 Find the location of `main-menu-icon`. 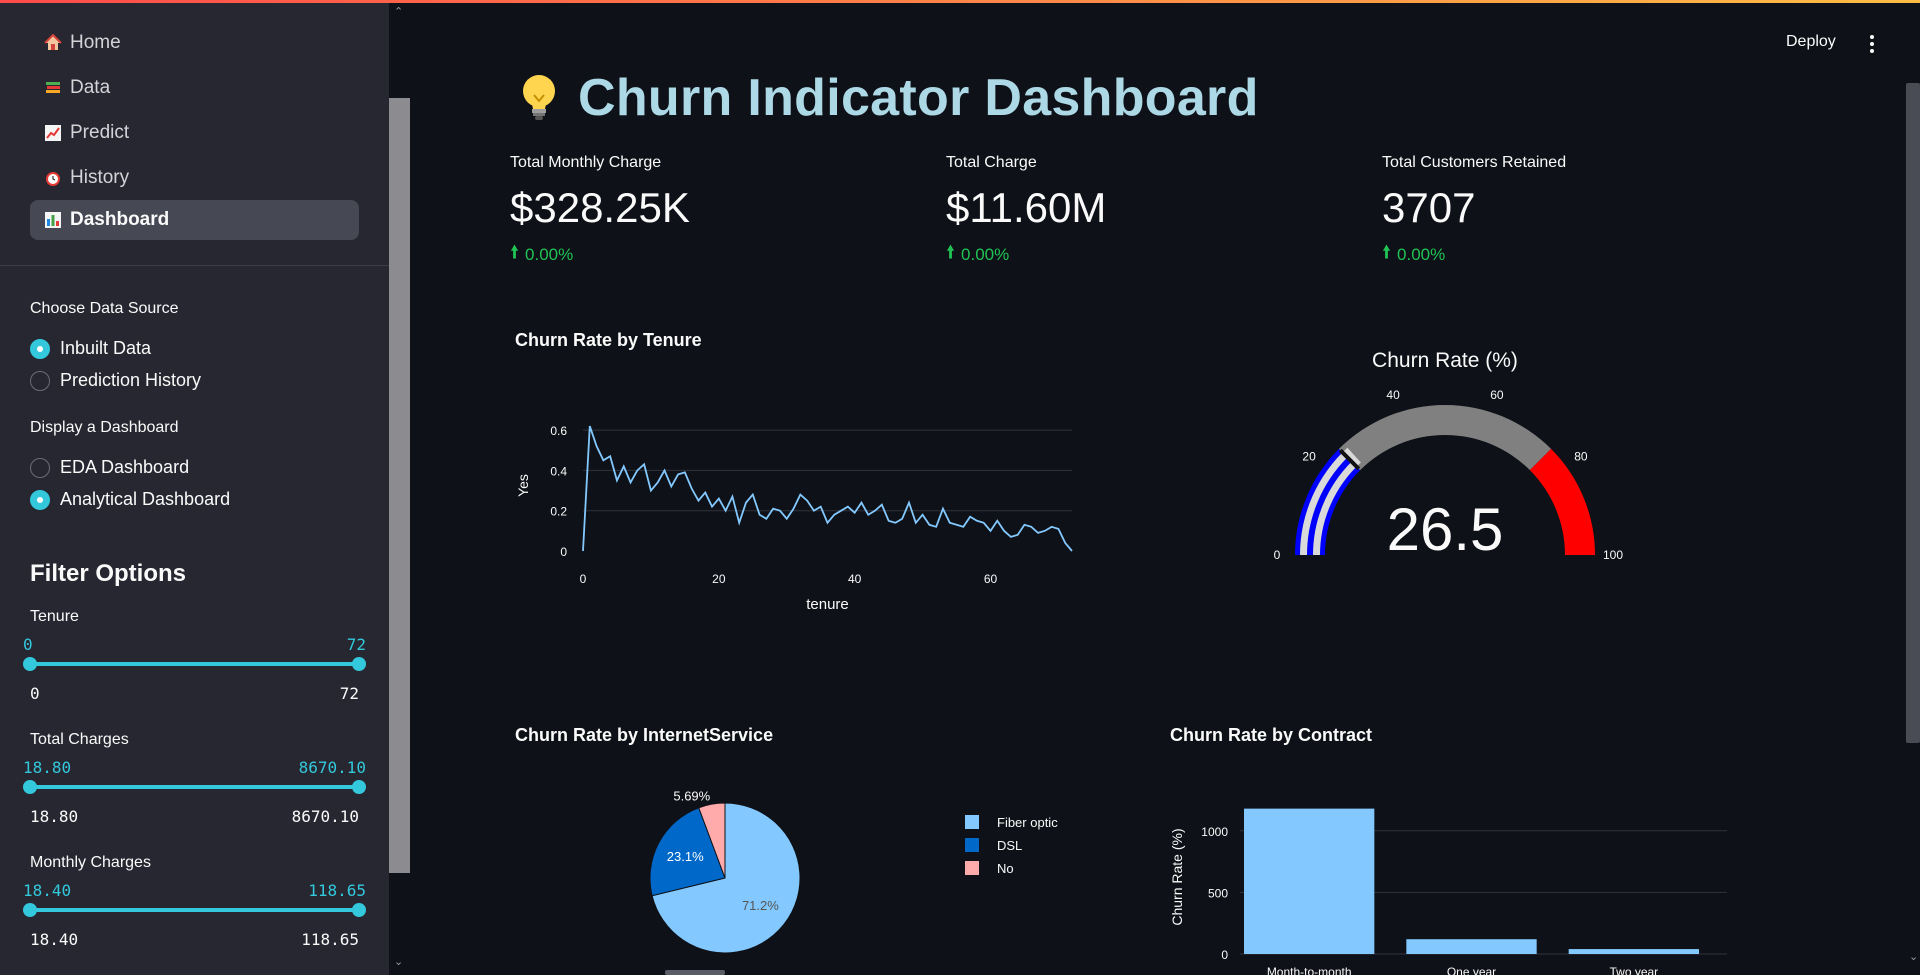

main-menu-icon is located at coordinates (1872, 45).